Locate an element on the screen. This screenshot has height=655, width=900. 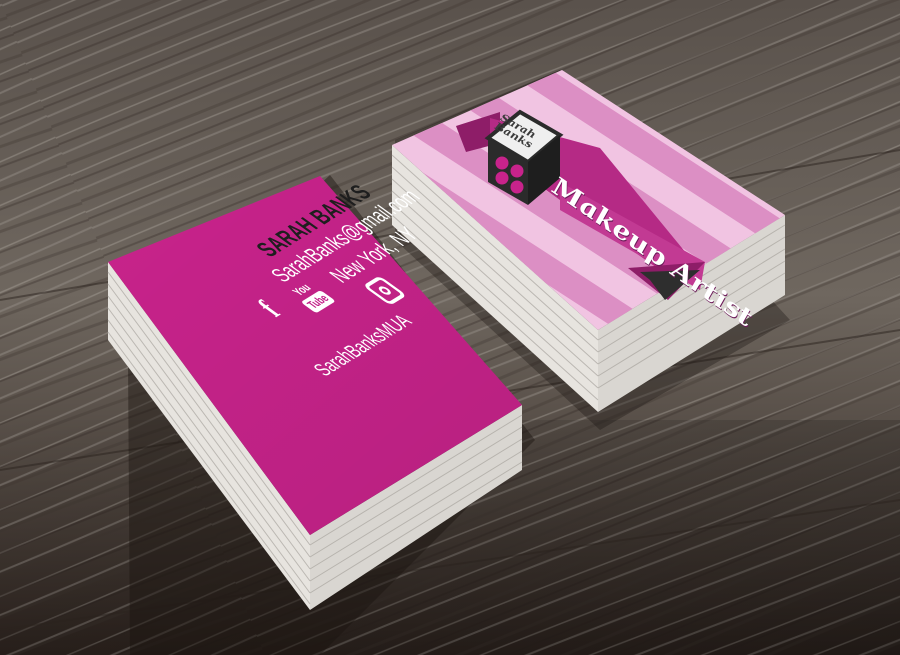
instagram-icon is located at coordinates (384, 290).